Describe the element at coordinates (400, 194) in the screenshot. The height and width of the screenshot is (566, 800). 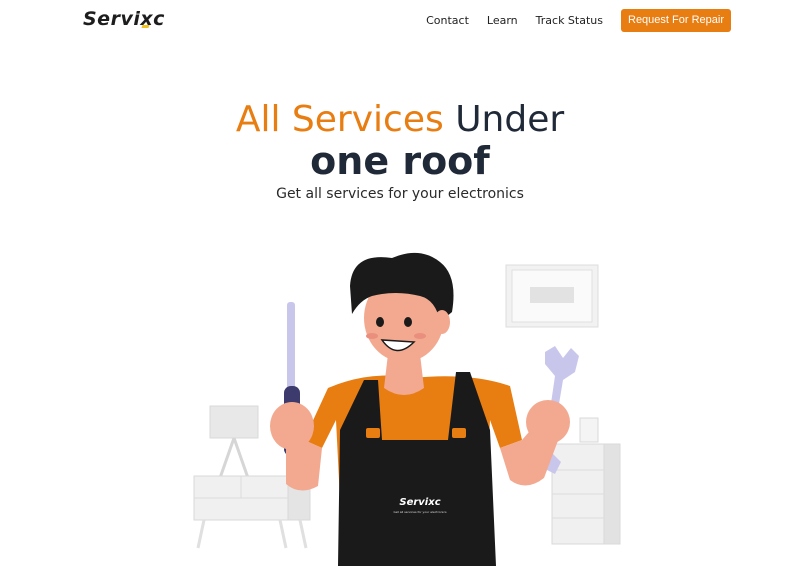
I see `hero-subtitle: Get all services for your electronics` at that location.